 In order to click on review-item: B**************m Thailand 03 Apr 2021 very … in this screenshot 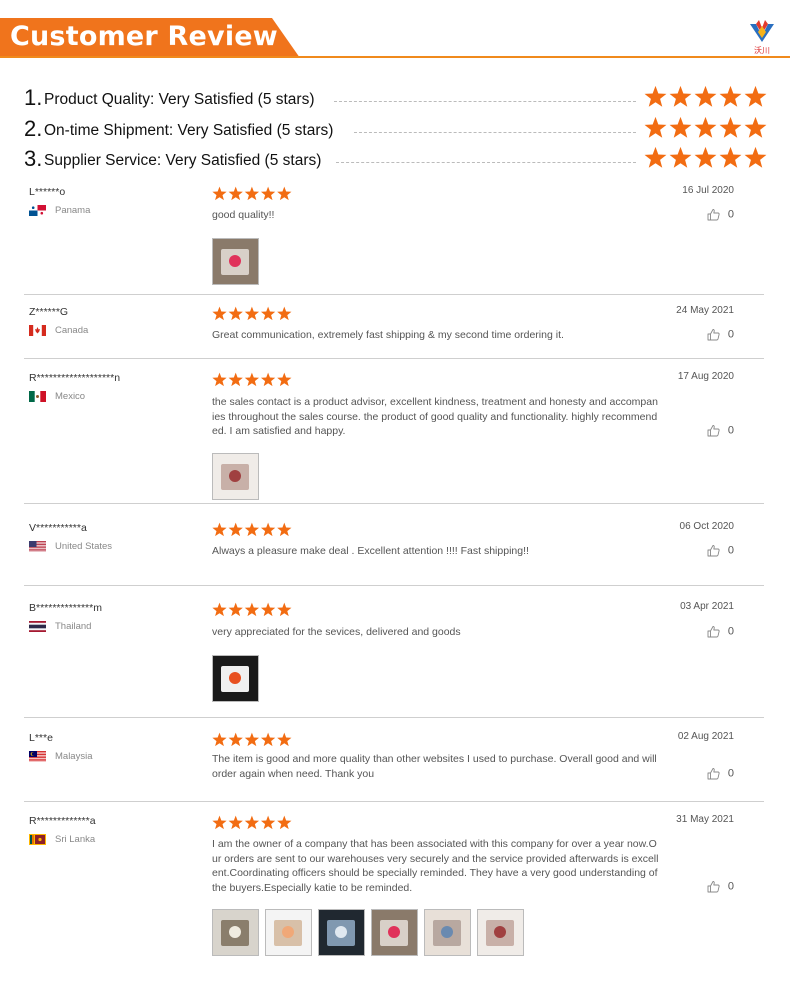, I will do `click(394, 654)`.